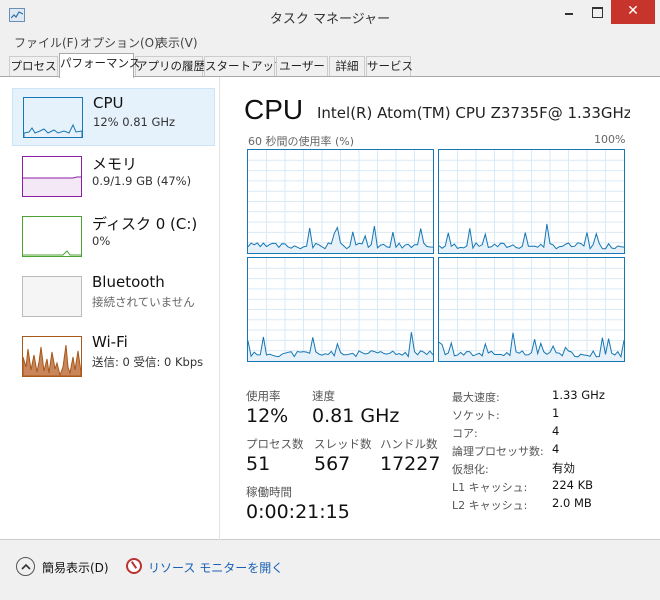 This screenshot has height=600, width=660. I want to click on memory-thumbnail, so click(52, 176).